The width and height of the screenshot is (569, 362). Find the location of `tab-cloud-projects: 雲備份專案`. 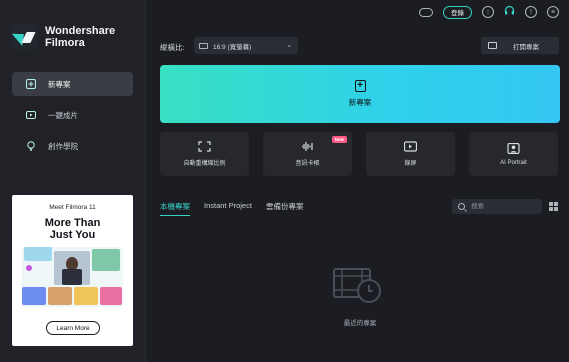

tab-cloud-projects: 雲備份專案 is located at coordinates (285, 208).